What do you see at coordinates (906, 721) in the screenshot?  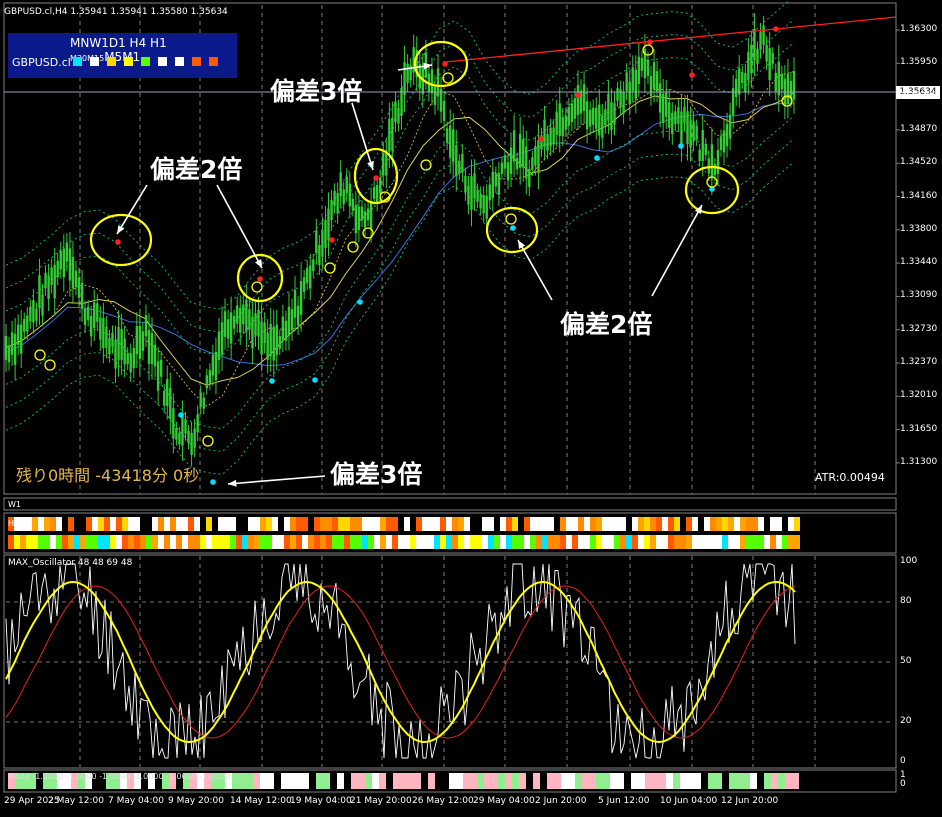 I see `osc-axis-label: 20` at bounding box center [906, 721].